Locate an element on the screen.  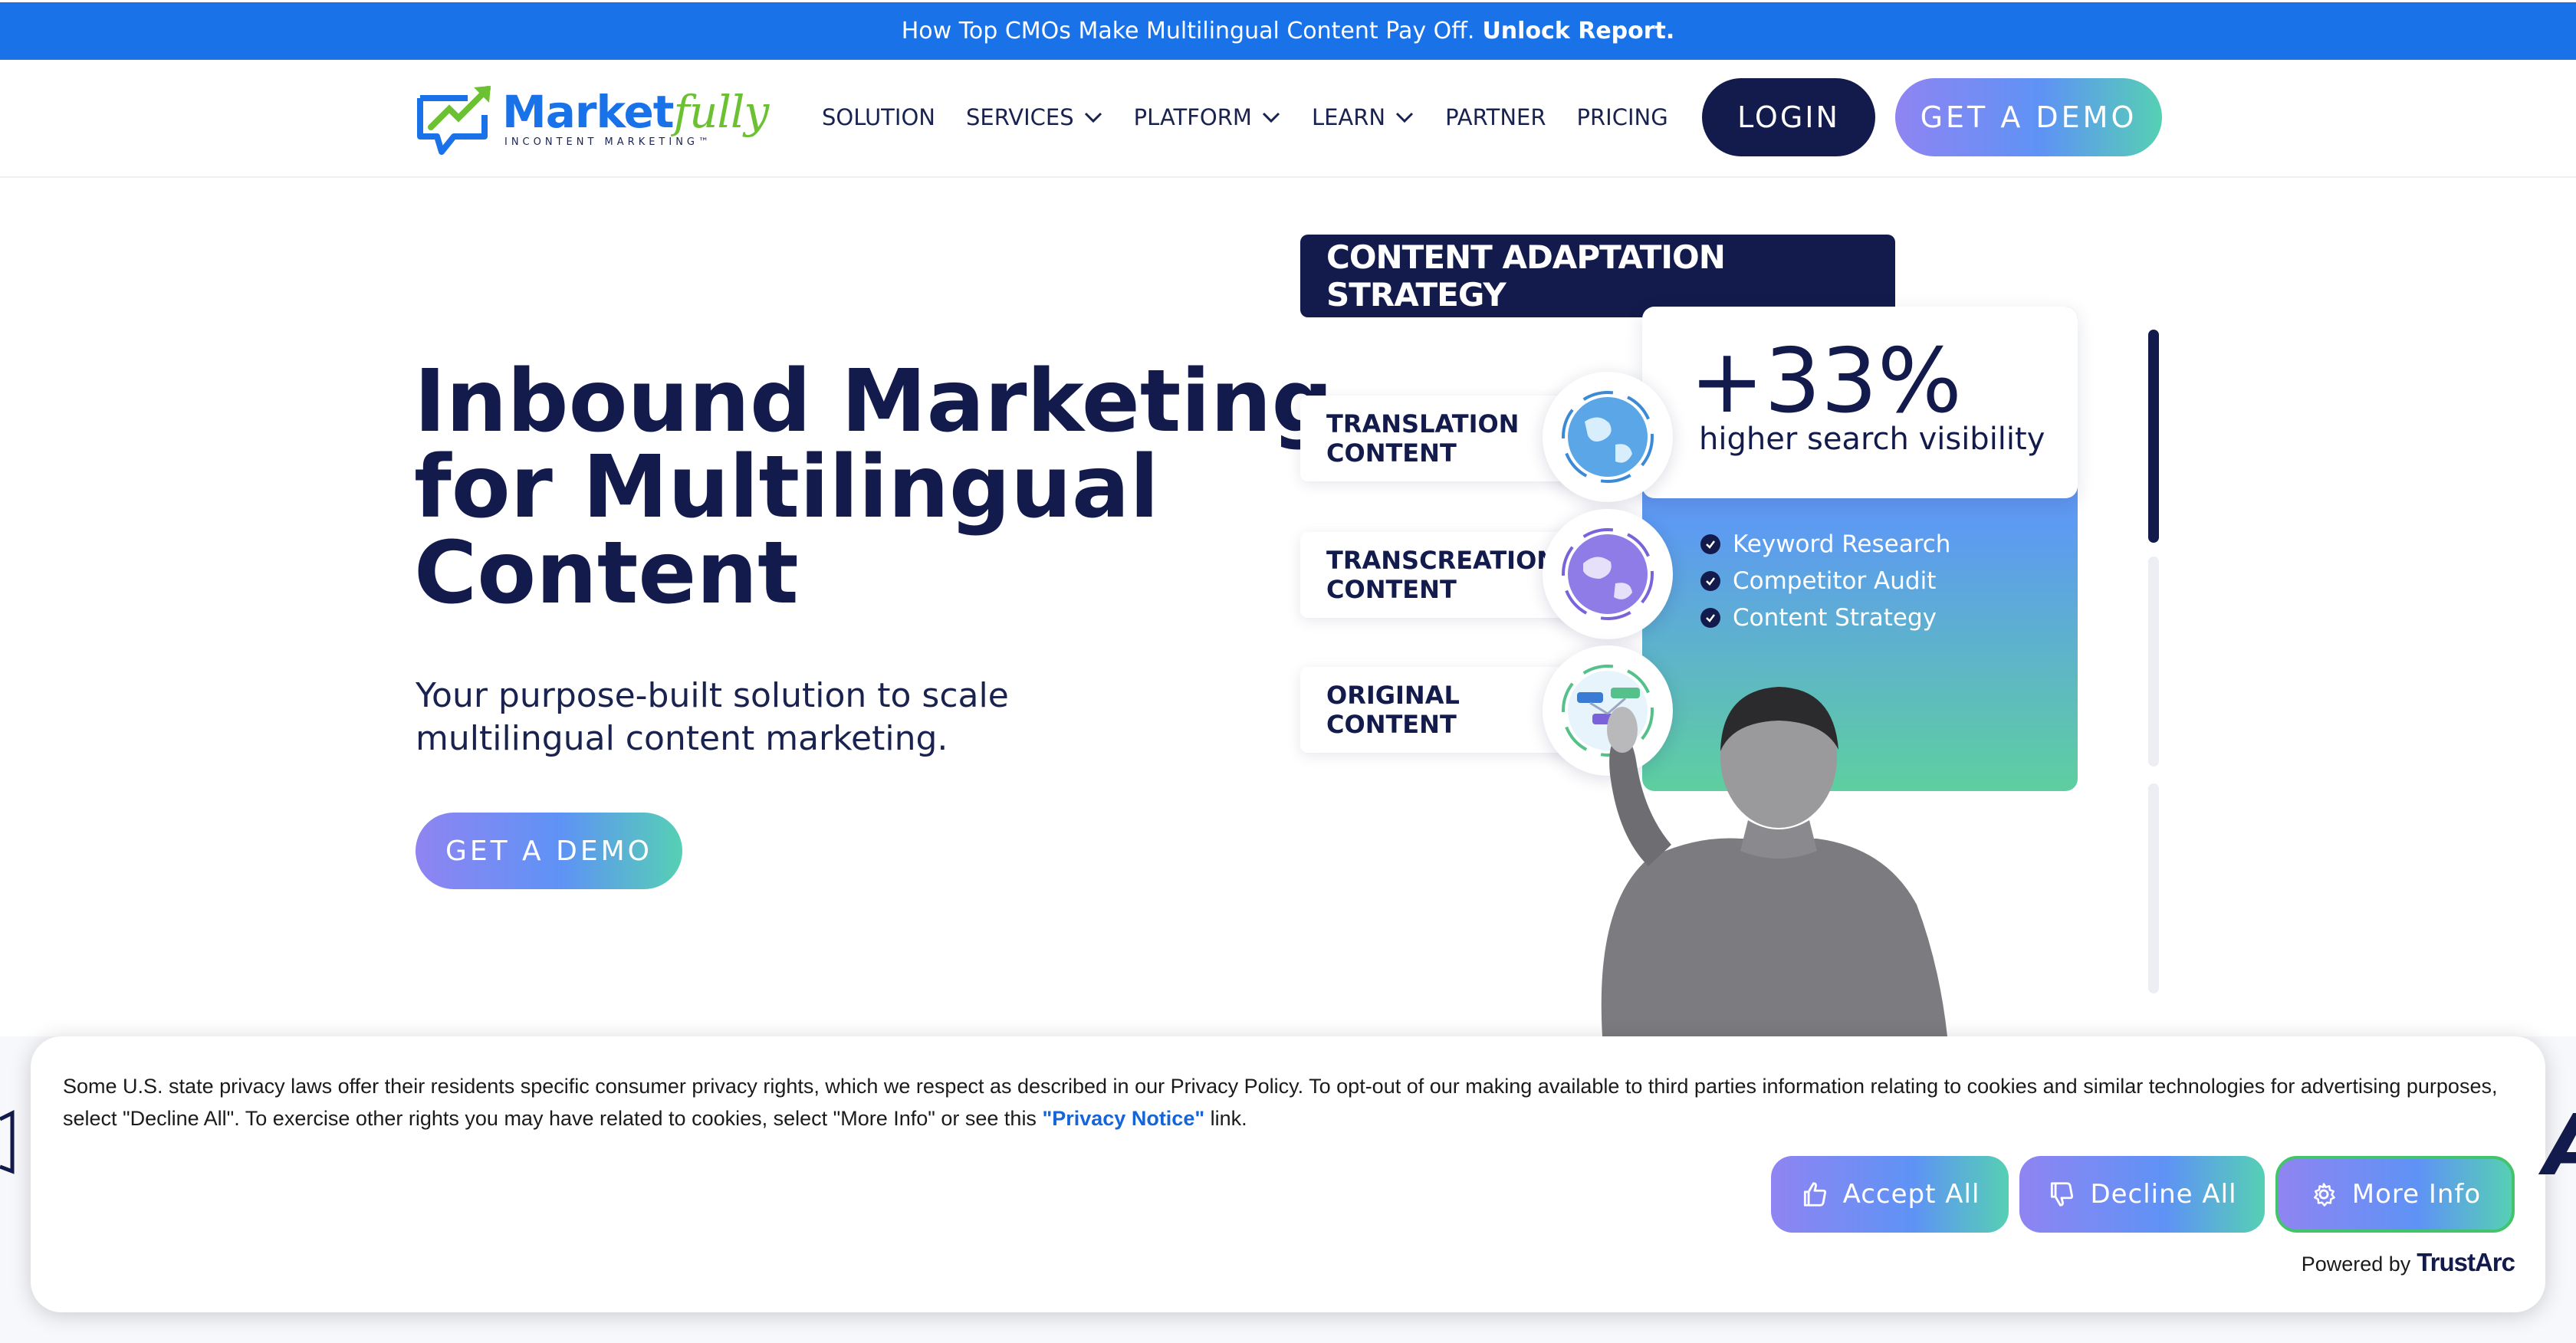
checklist-item: Content Strategy is located at coordinates (1825, 618).